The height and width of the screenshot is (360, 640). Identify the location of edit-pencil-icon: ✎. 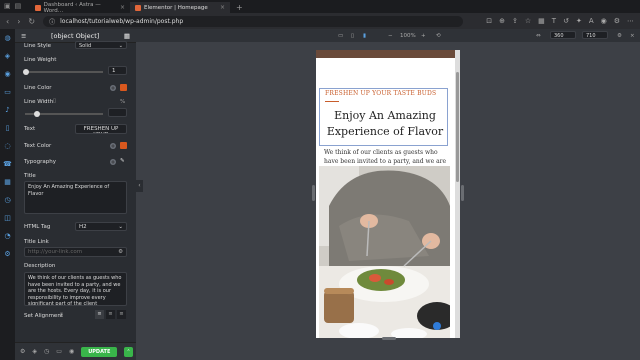
(122, 161).